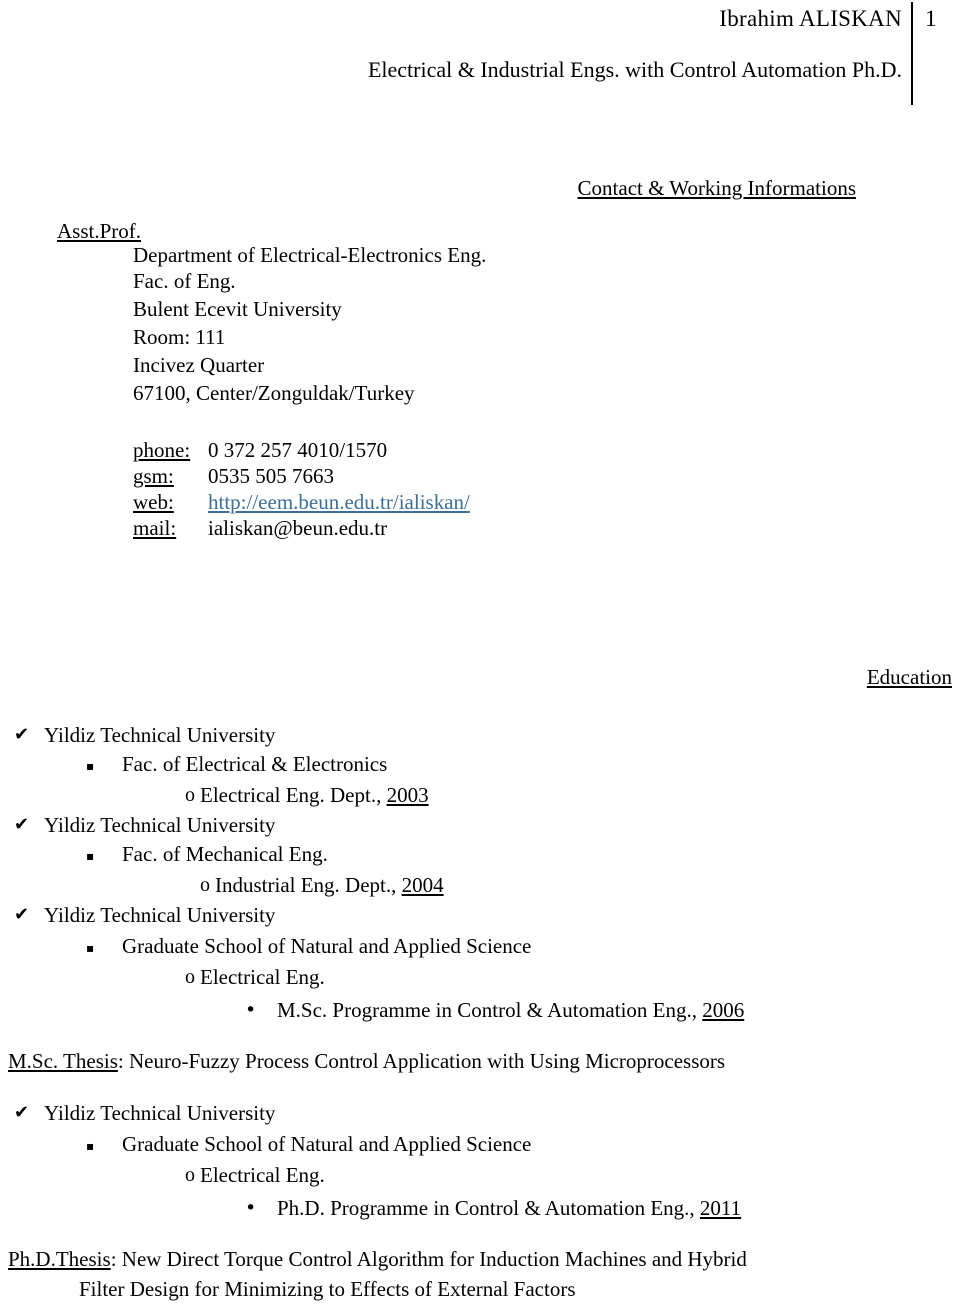  Describe the element at coordinates (271, 476) in the screenshot. I see `contact-value-gsm: 0535 505 7663` at that location.